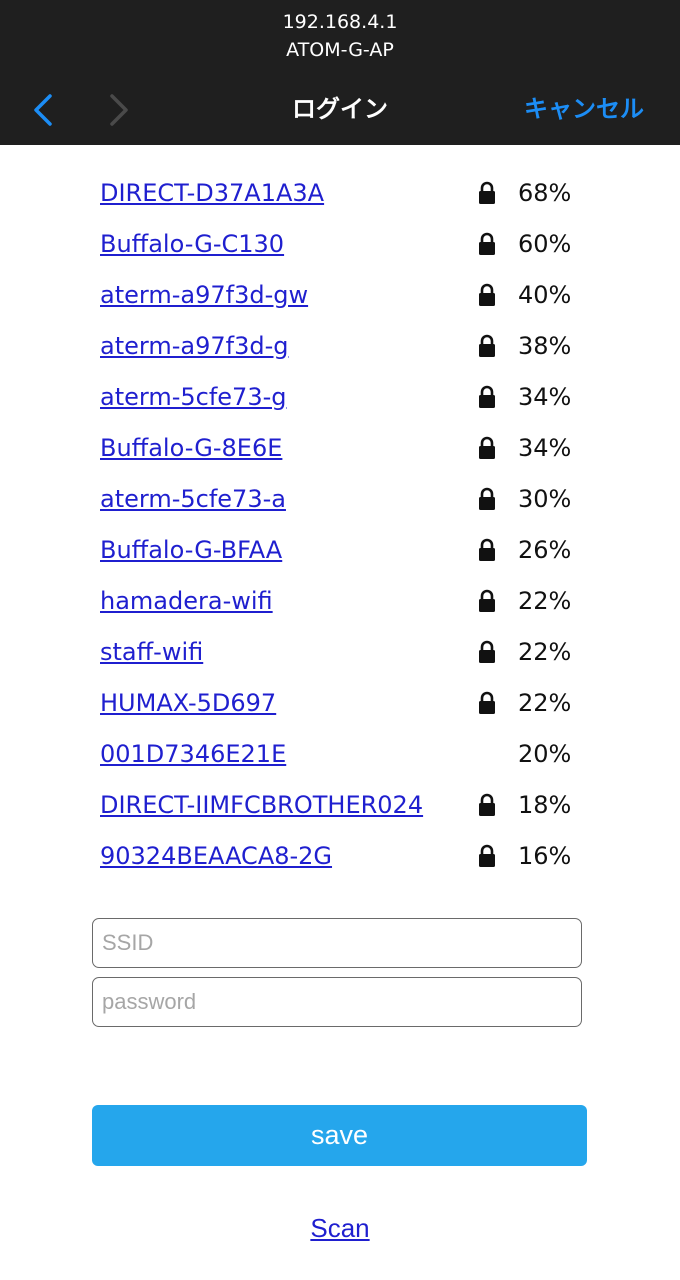 This screenshot has height=1280, width=680. I want to click on network-row: aterm-5cfe73-g 34%, so click(360, 402).